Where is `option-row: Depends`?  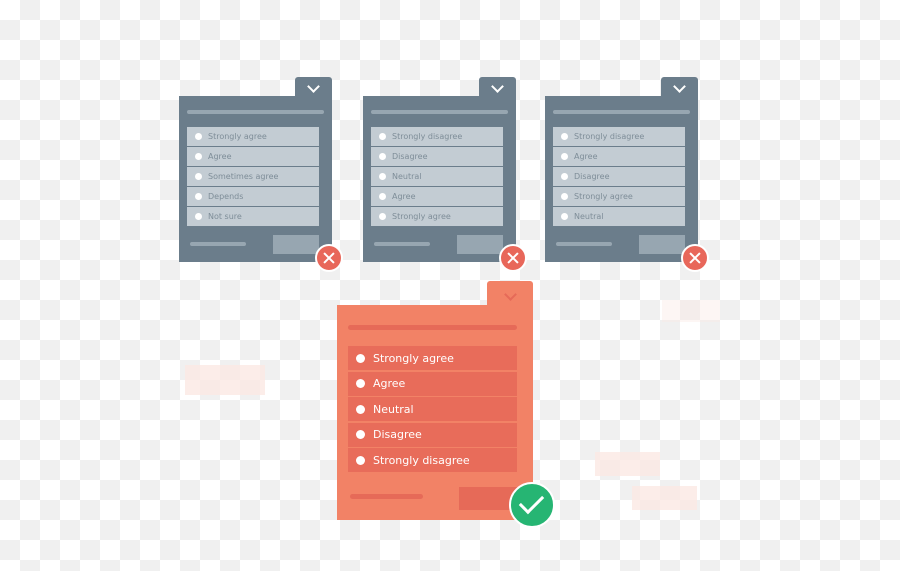
option-row: Depends is located at coordinates (253, 196).